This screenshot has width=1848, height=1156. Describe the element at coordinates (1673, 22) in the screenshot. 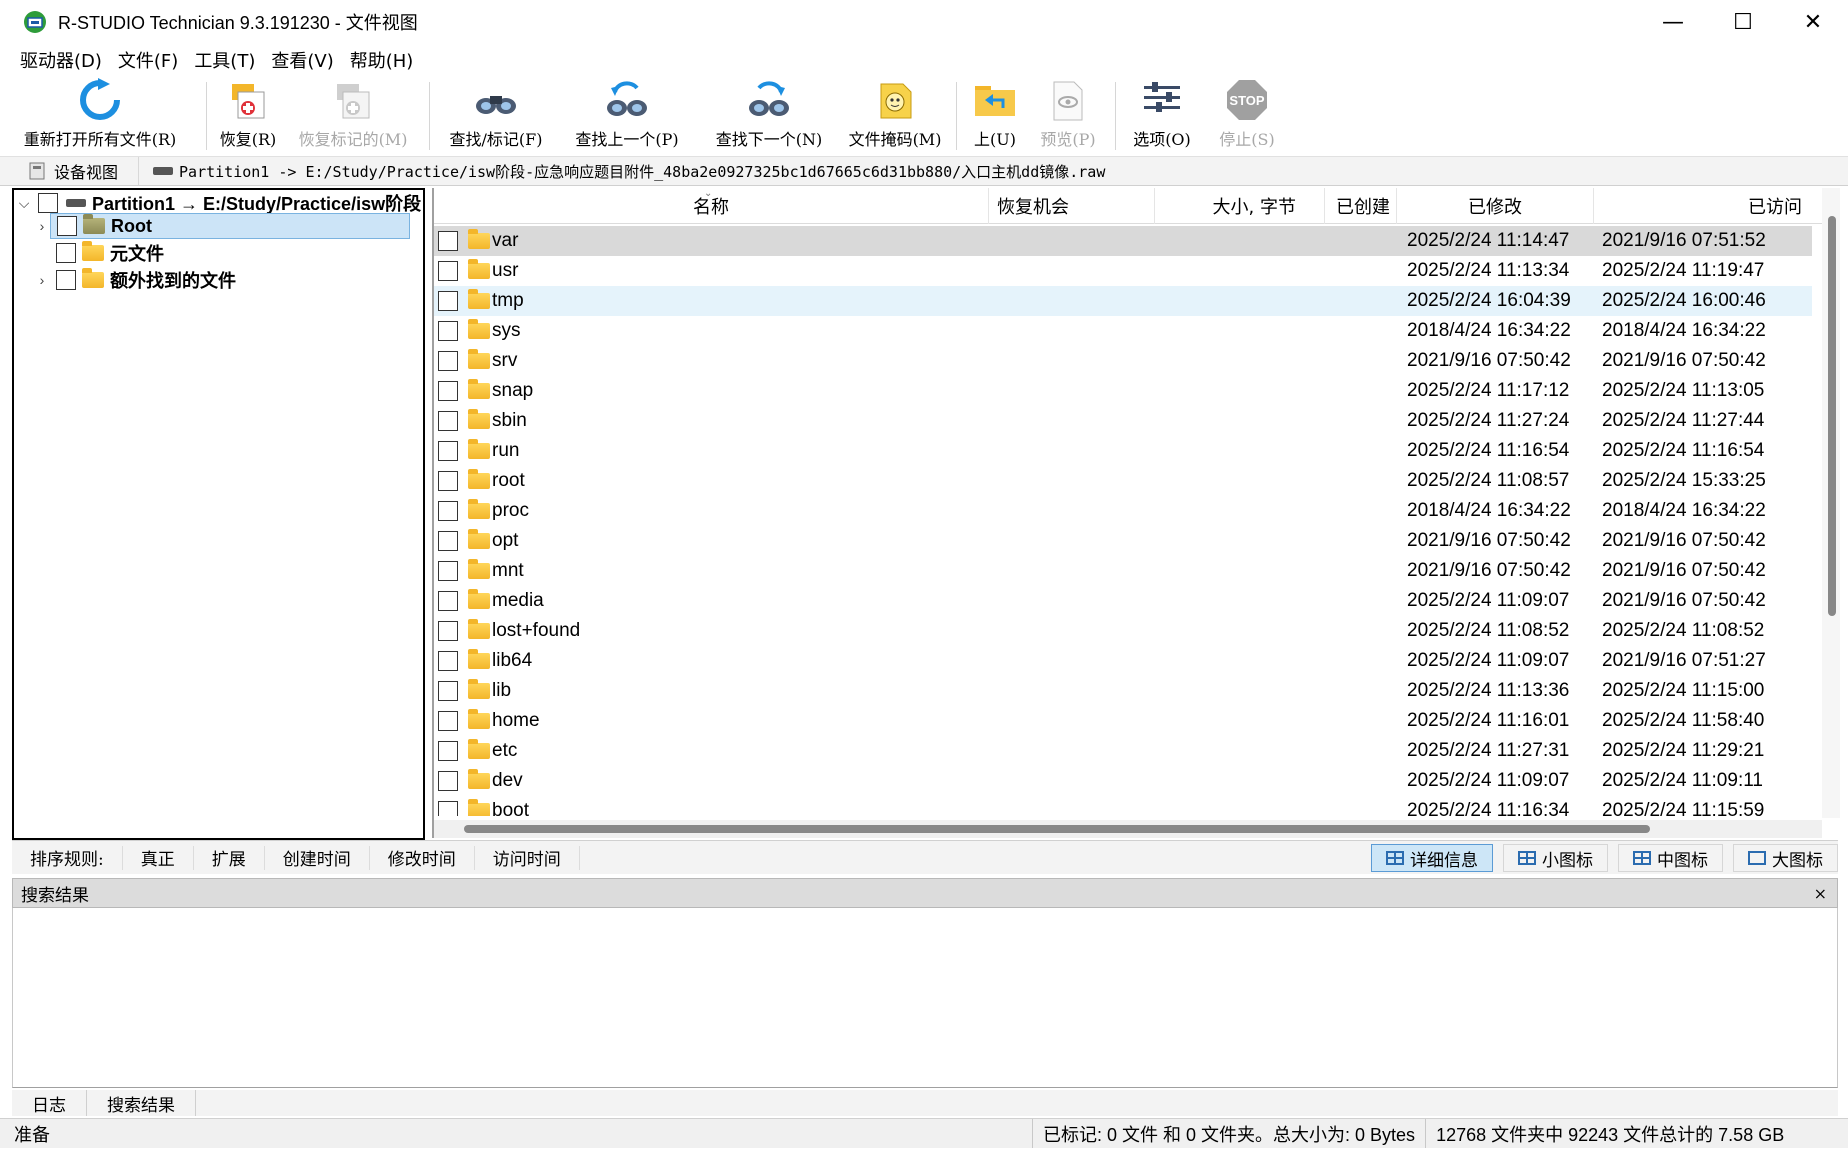

I see `minimize-button: —` at that location.